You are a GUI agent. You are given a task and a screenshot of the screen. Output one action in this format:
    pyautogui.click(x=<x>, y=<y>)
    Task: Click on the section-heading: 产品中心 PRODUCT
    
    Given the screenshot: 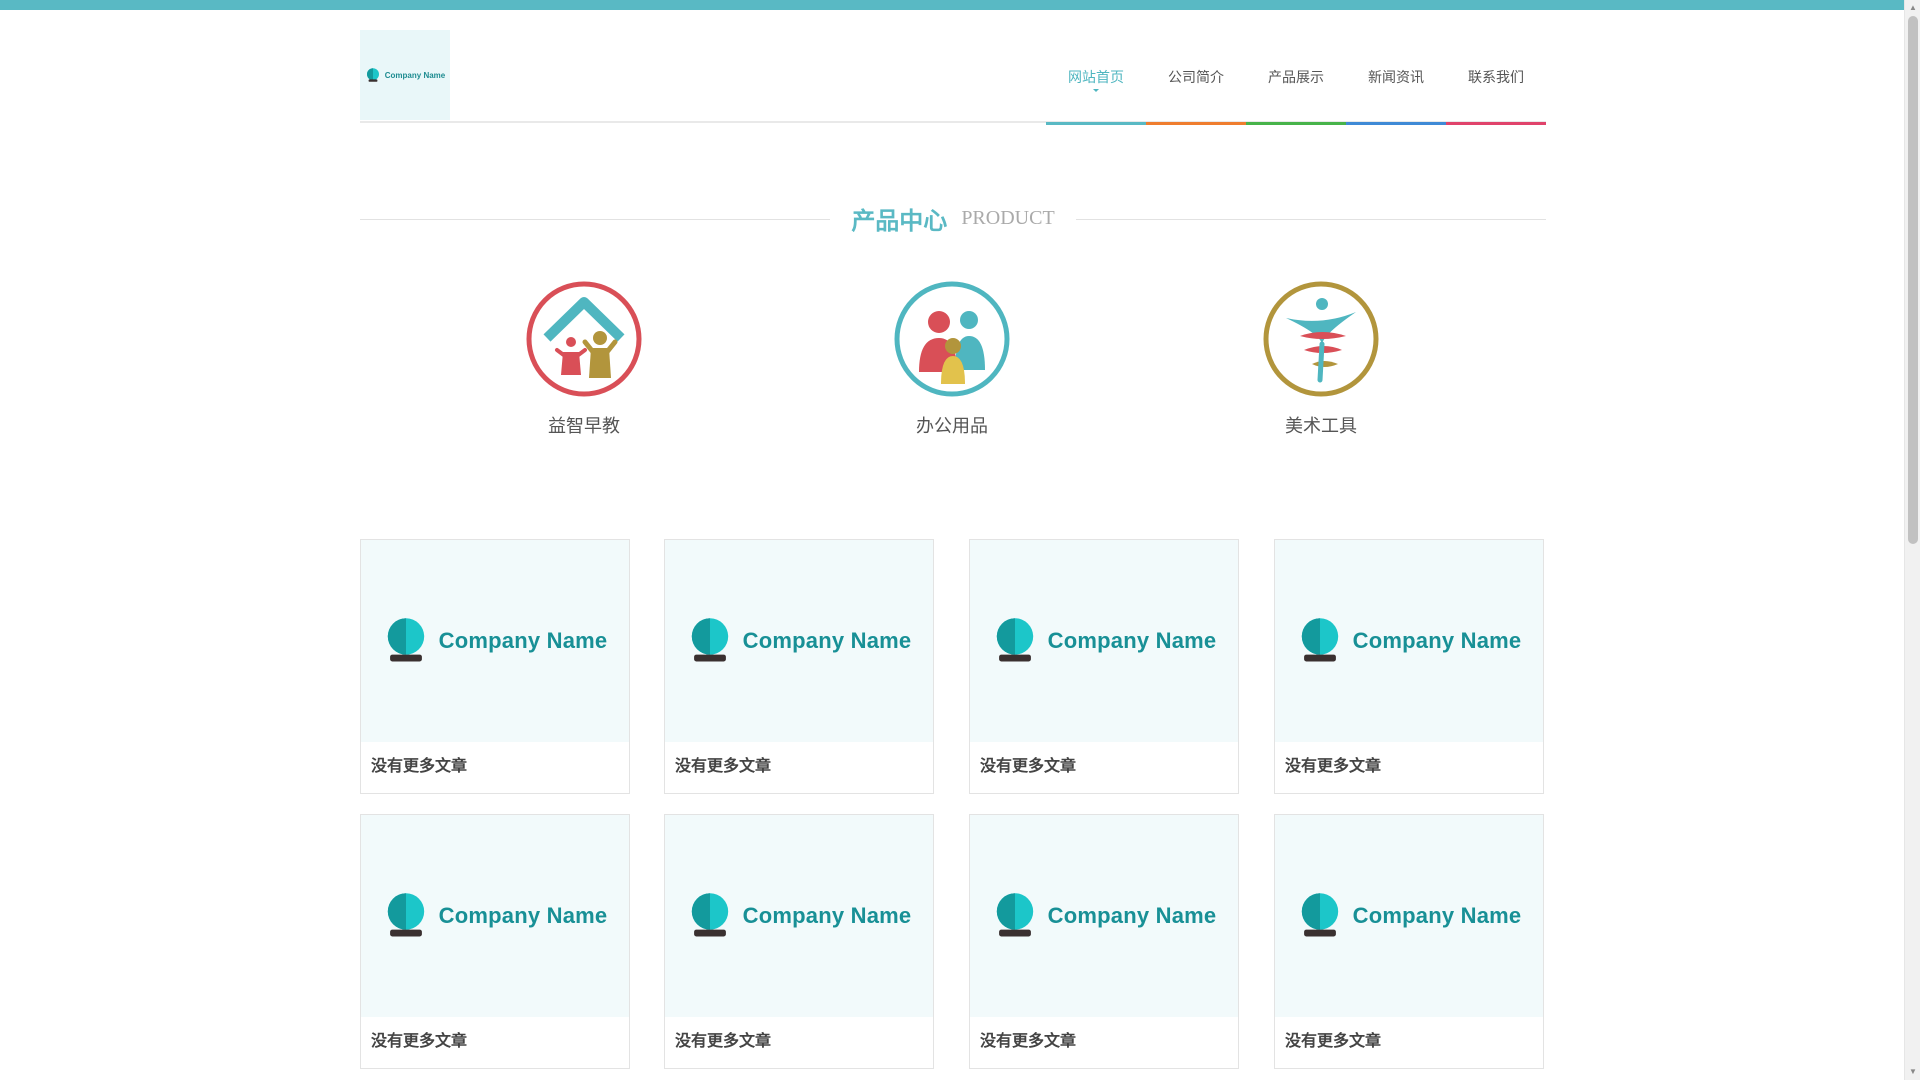 What is the action you would take?
    pyautogui.click(x=953, y=218)
    